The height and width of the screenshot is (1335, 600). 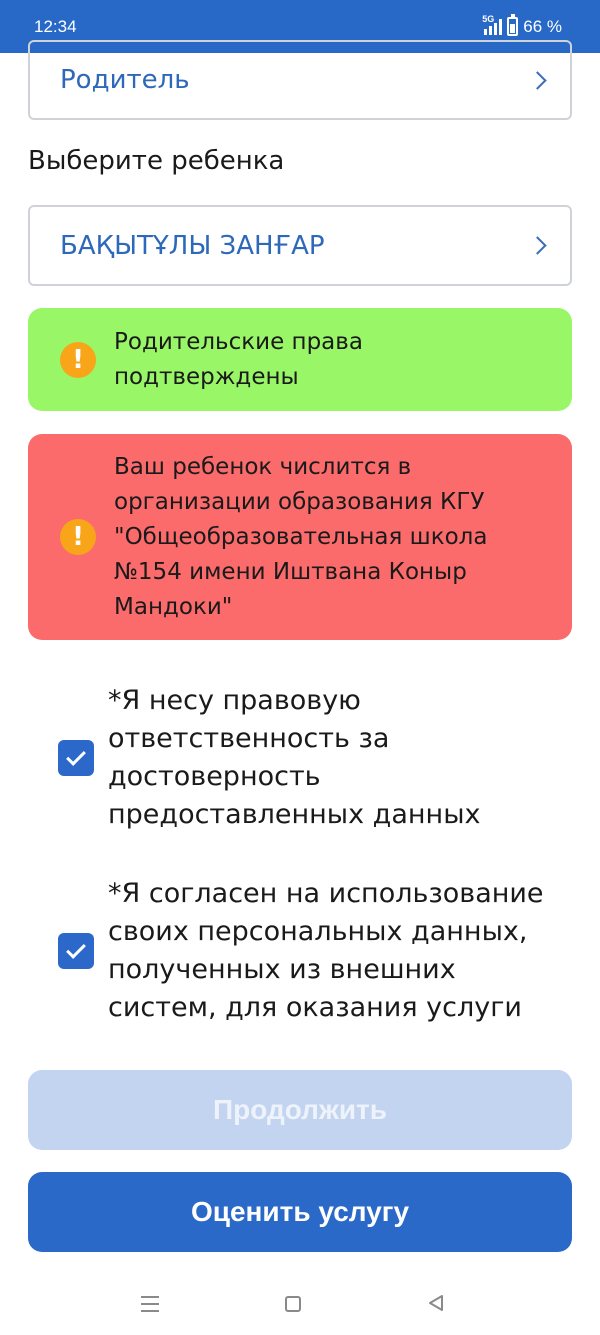 I want to click on status-time: 12:34, so click(x=55, y=26).